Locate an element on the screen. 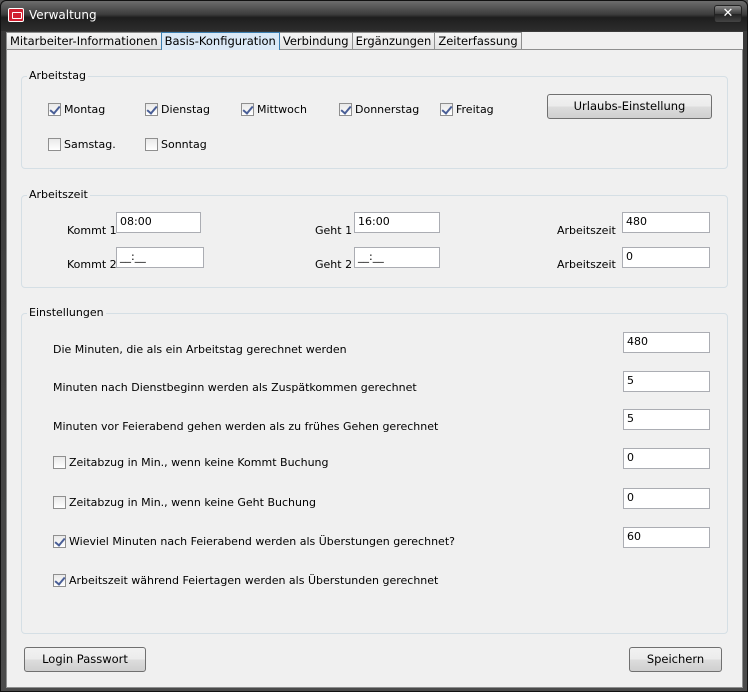 The image size is (748, 692). sonntag-label: Sonntag is located at coordinates (184, 144).